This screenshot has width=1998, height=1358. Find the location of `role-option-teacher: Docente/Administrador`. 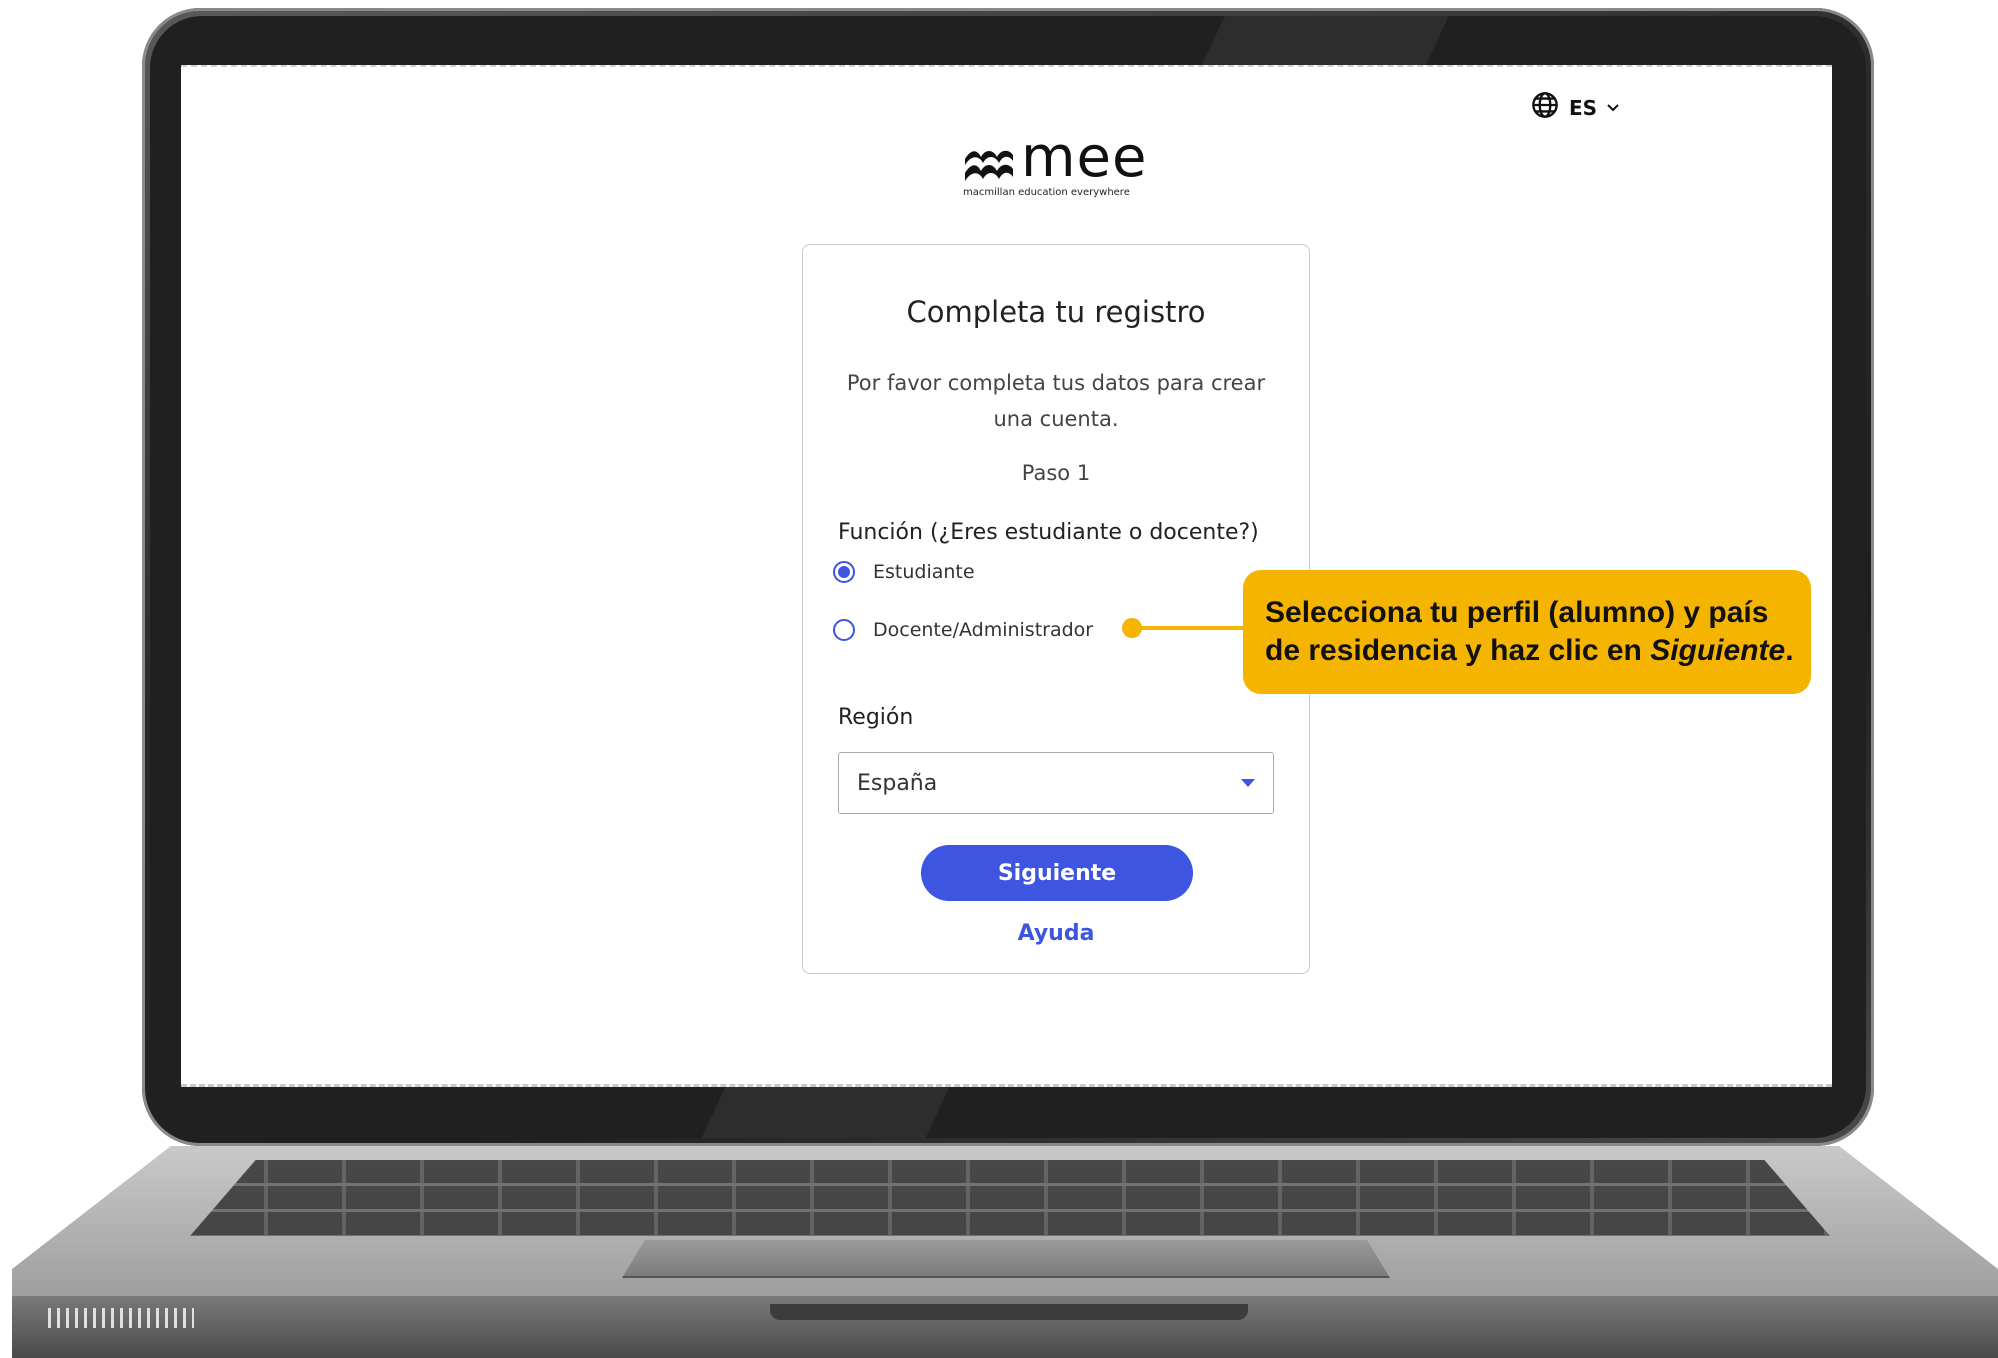

role-option-teacher: Docente/Administrador is located at coordinates (963, 630).